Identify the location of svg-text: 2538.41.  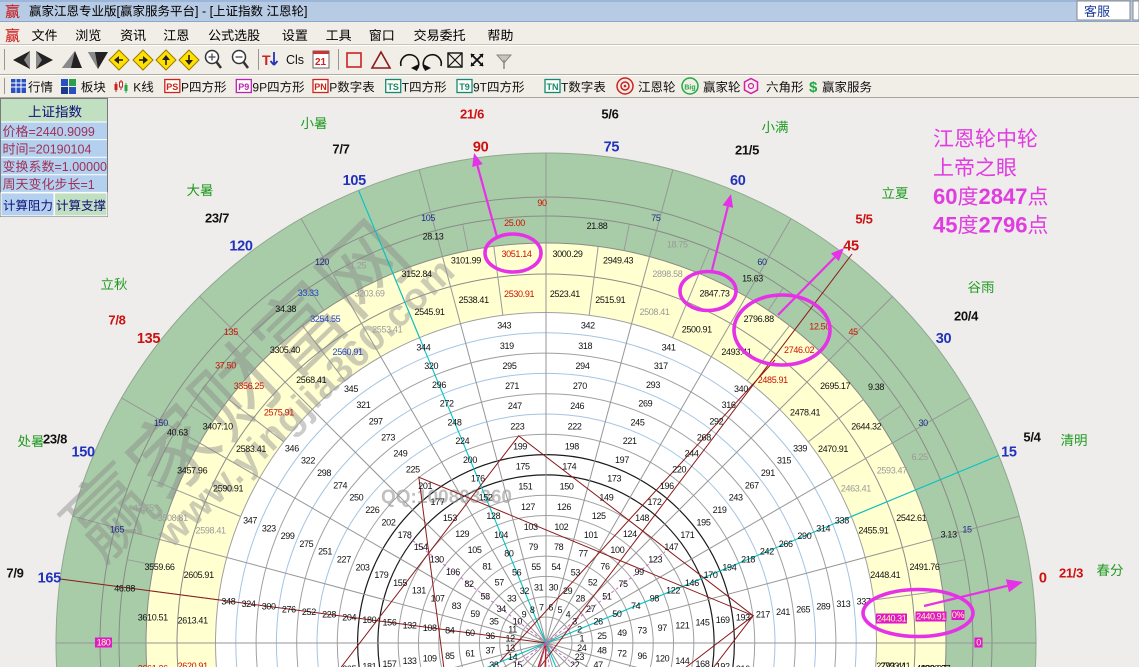
(474, 300).